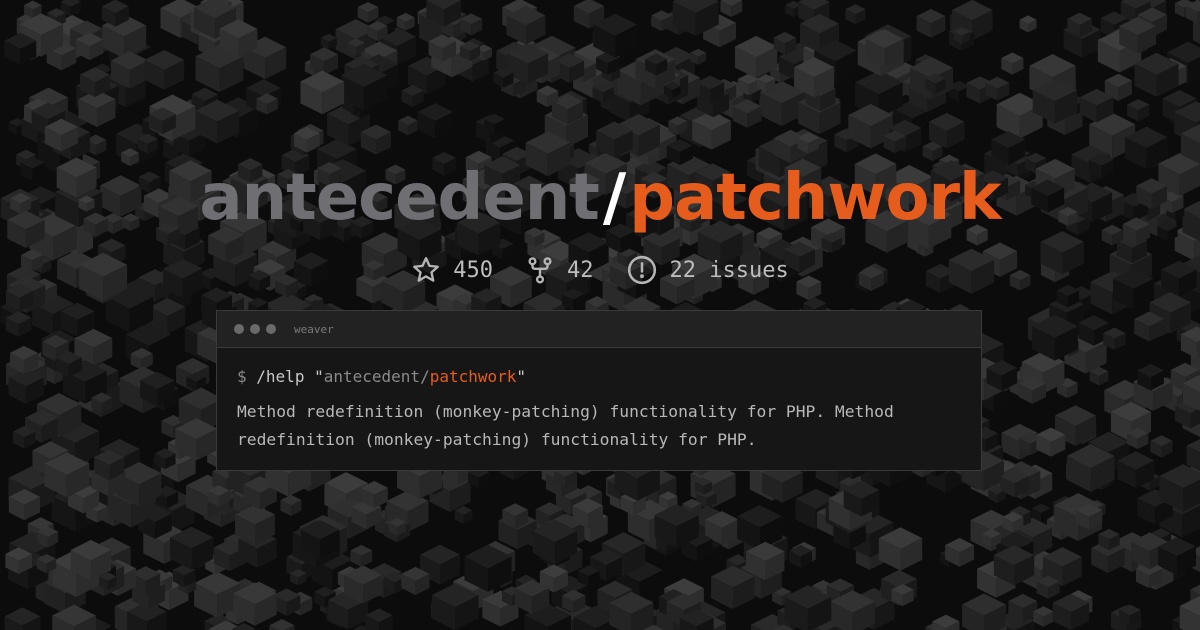  I want to click on issues-stat: 22 issues, so click(707, 270).